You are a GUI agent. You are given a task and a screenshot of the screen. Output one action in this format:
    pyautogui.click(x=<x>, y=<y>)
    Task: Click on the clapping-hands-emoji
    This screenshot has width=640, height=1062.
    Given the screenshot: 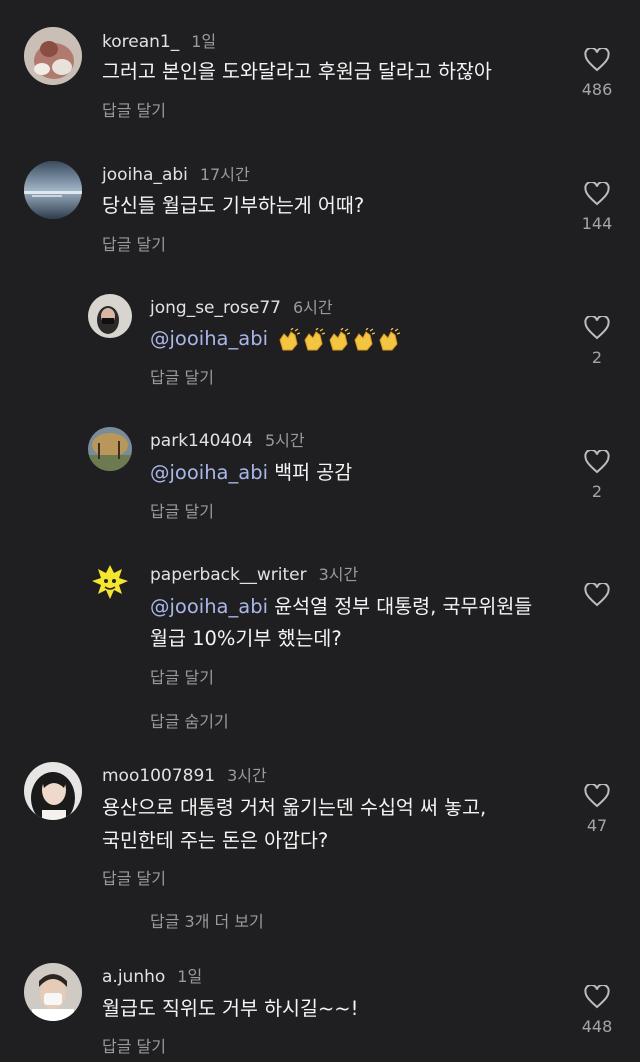 What is the action you would take?
    pyautogui.click(x=340, y=340)
    